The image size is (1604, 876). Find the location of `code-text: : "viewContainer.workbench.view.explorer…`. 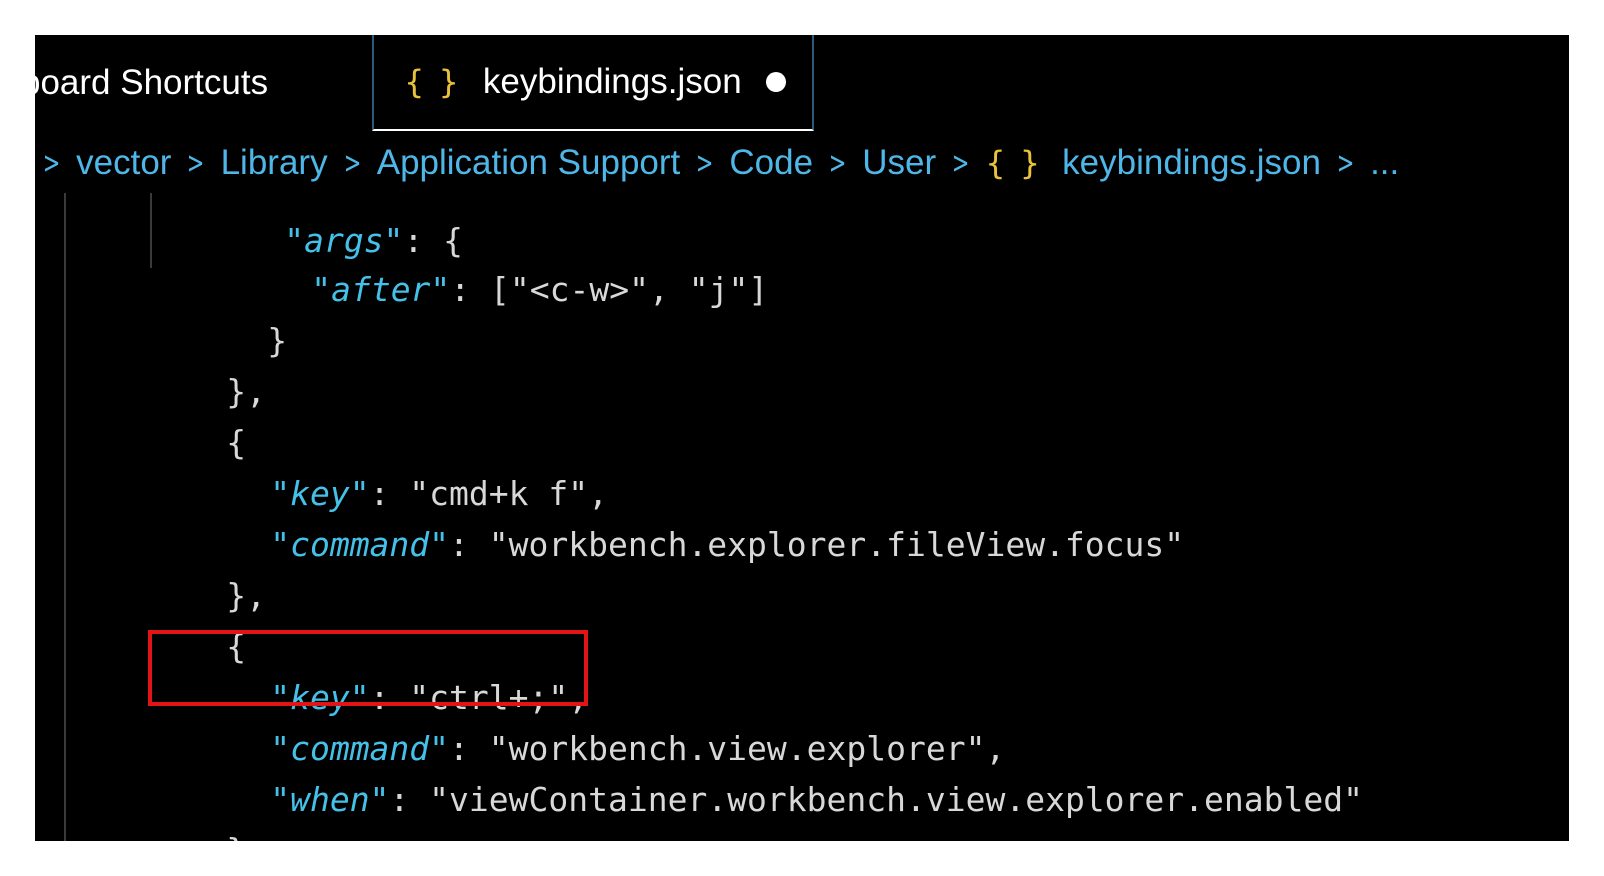

code-text: : "viewContainer.workbench.view.explorer… is located at coordinates (876, 799).